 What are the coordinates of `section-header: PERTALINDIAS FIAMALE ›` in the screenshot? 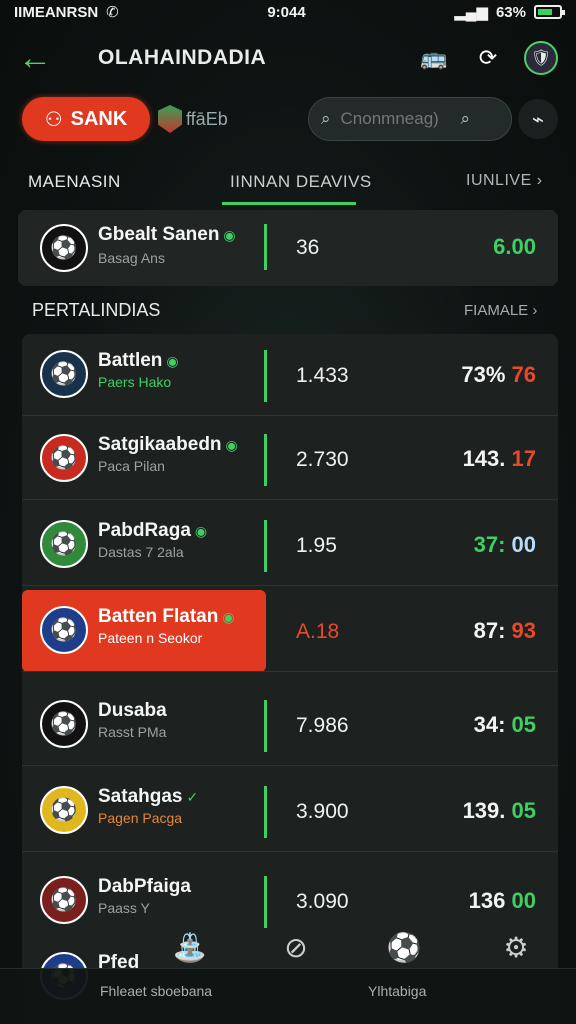 It's located at (288, 313).